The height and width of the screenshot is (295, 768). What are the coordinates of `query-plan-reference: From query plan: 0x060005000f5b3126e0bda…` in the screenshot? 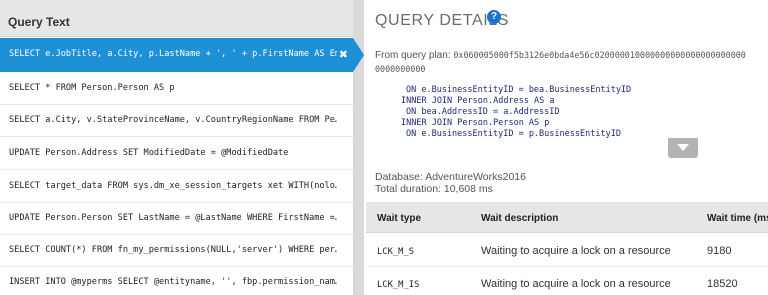 It's located at (560, 55).